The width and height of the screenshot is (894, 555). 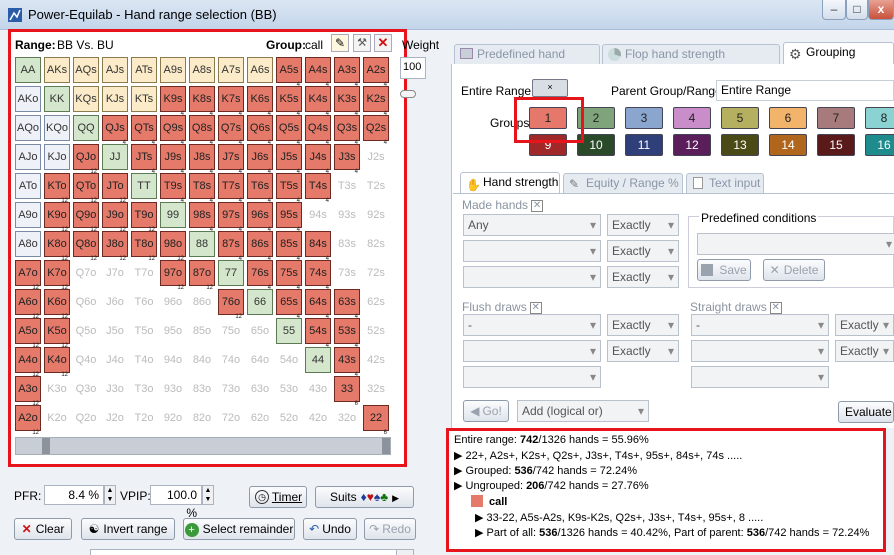 What do you see at coordinates (494, 307) in the screenshot?
I see `flush-draws-text: Flush draws` at bounding box center [494, 307].